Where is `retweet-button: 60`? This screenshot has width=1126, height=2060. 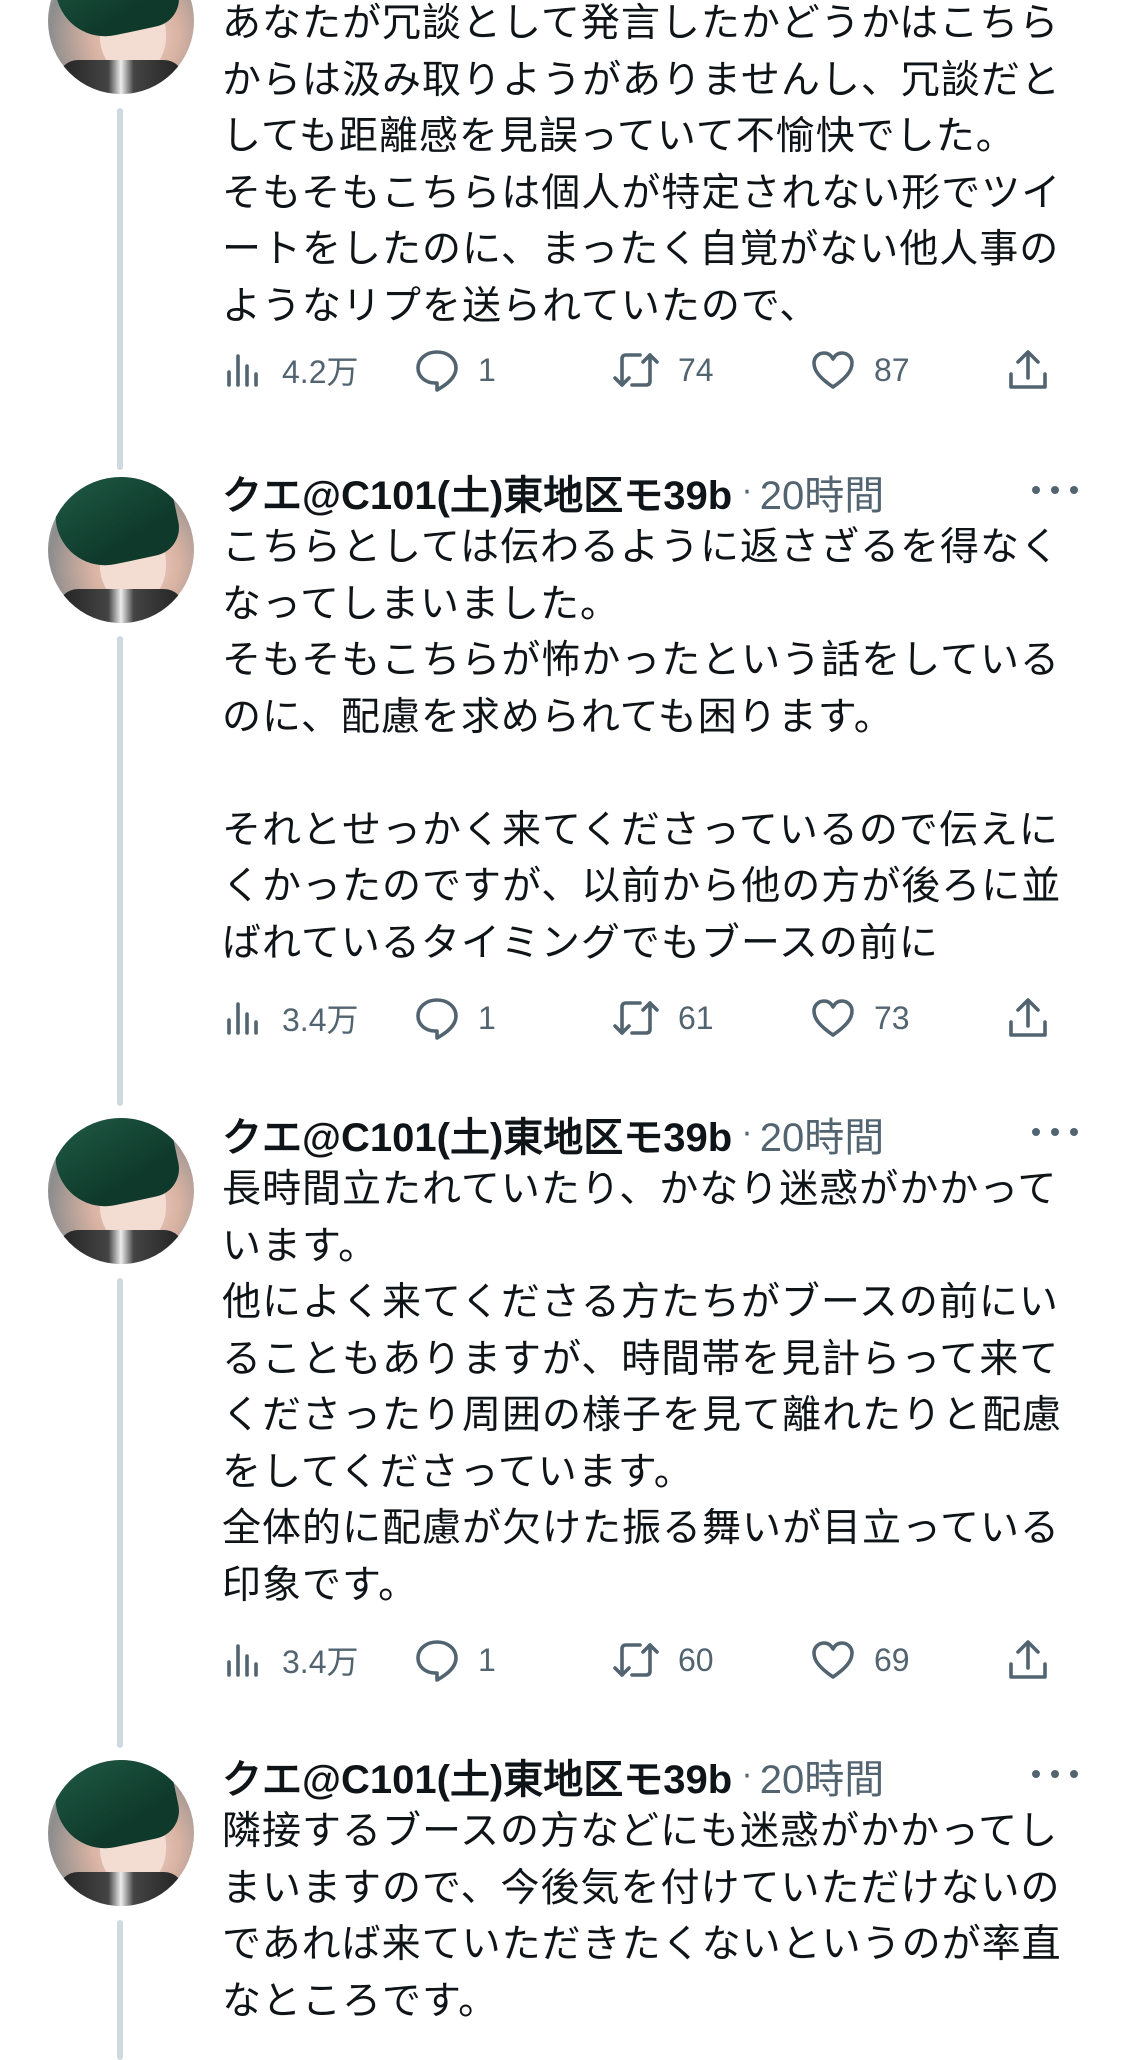 retweet-button: 60 is located at coordinates (663, 1660).